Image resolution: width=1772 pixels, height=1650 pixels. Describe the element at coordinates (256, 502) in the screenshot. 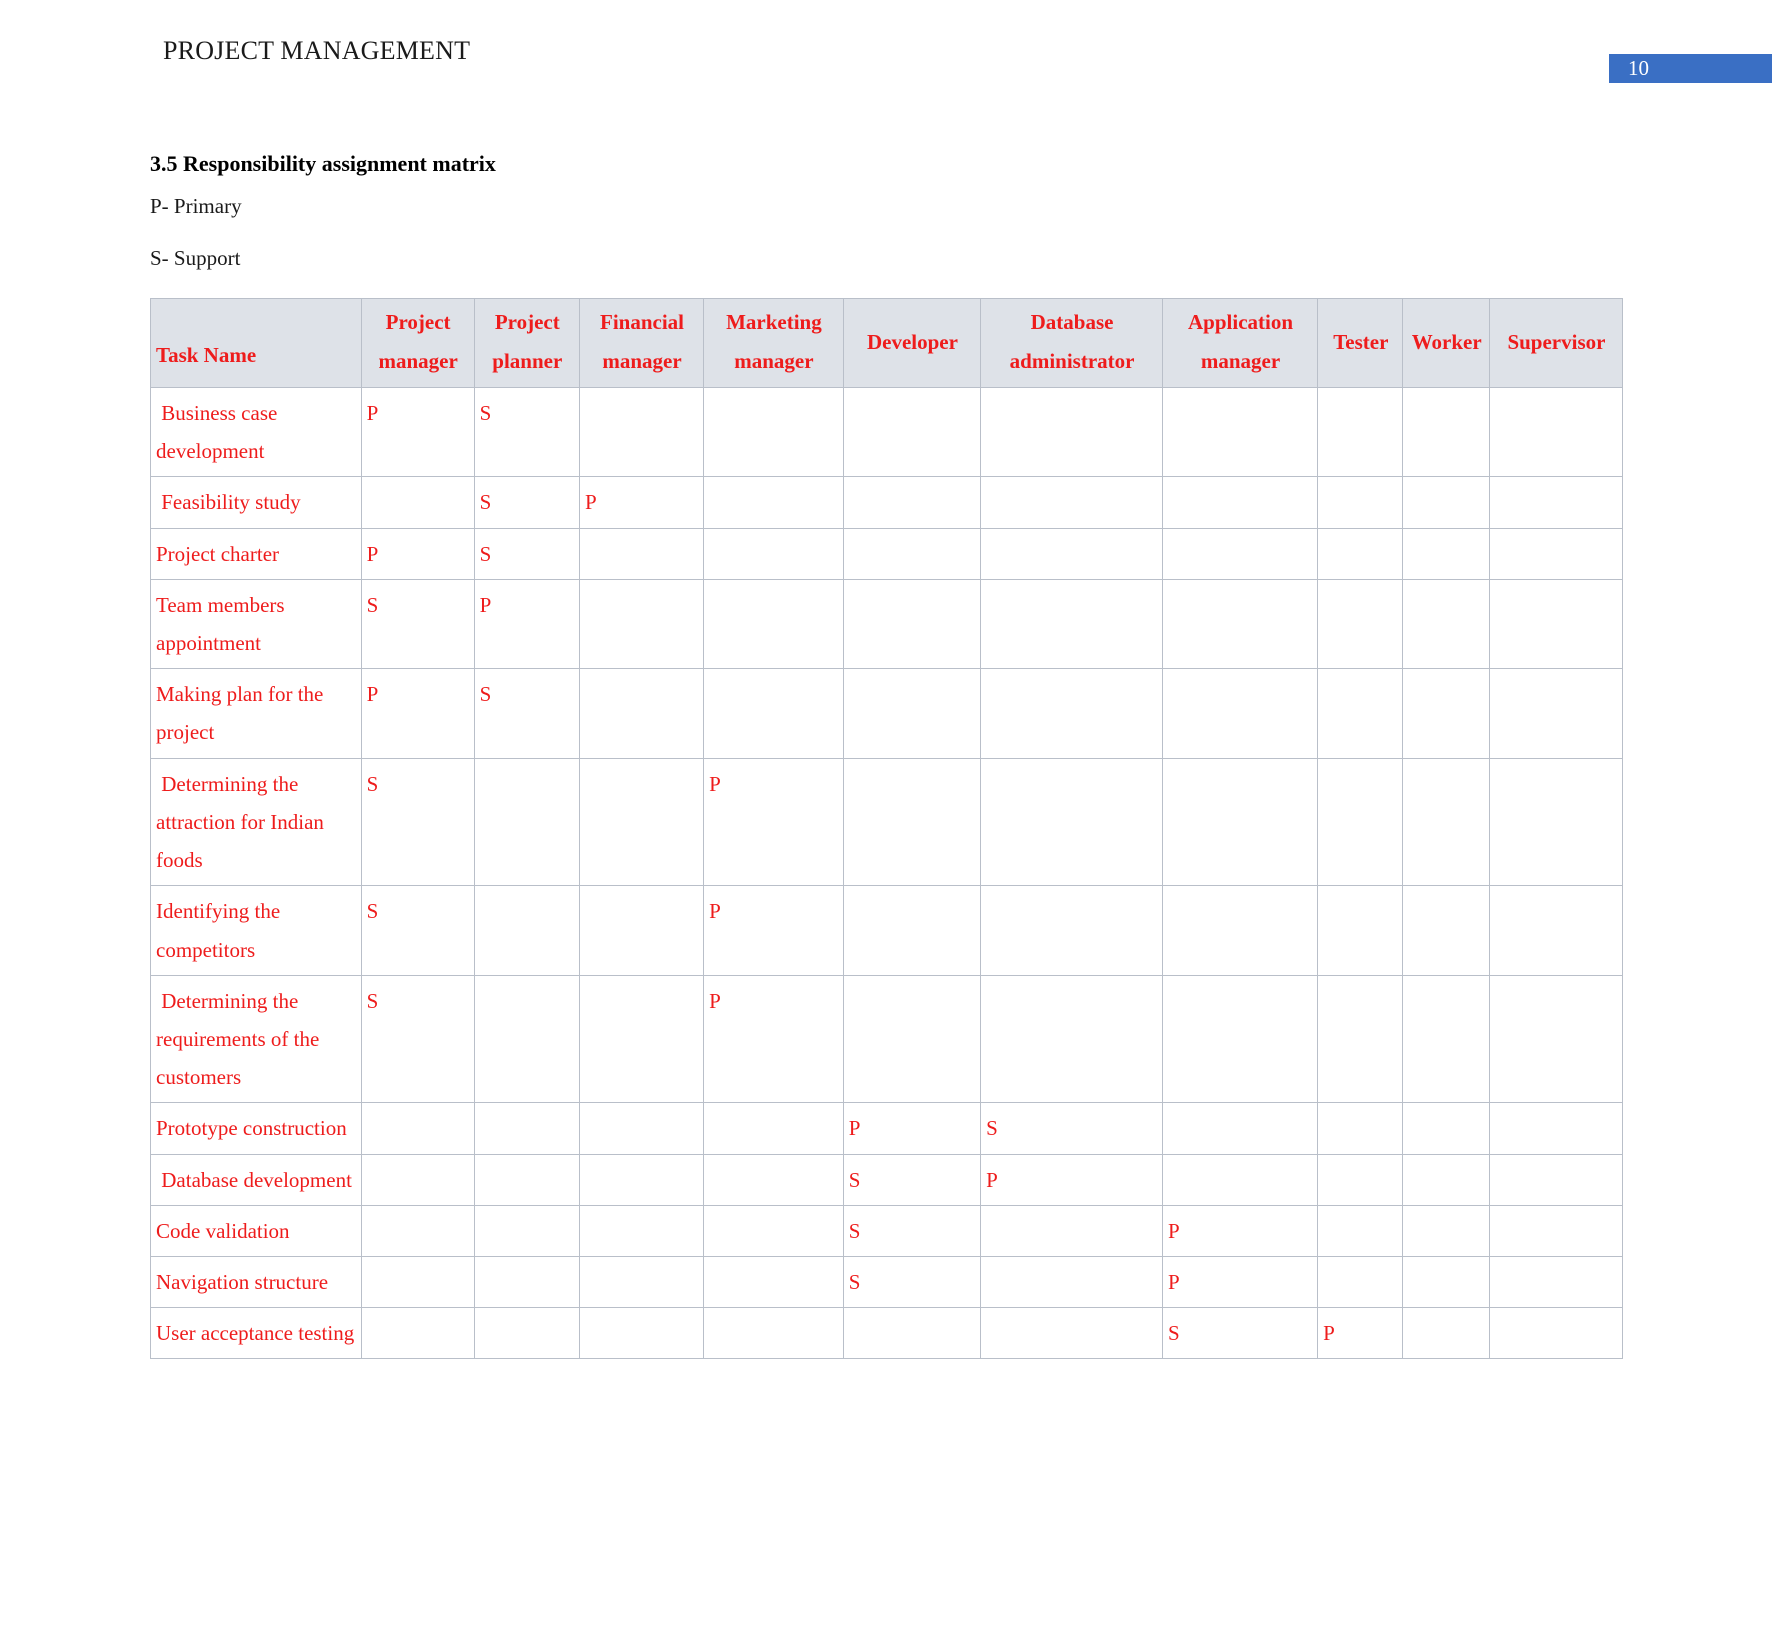

I see `task-name-cell: Feasibility study` at that location.